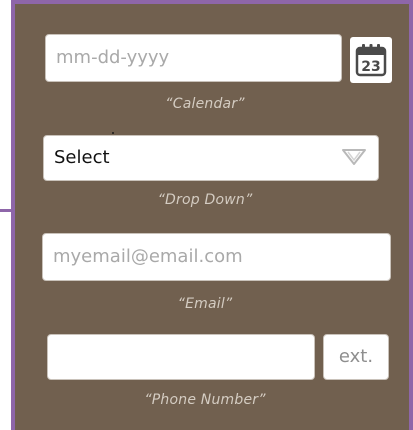 The height and width of the screenshot is (430, 413). I want to click on email-caption: “Email”, so click(205, 304).